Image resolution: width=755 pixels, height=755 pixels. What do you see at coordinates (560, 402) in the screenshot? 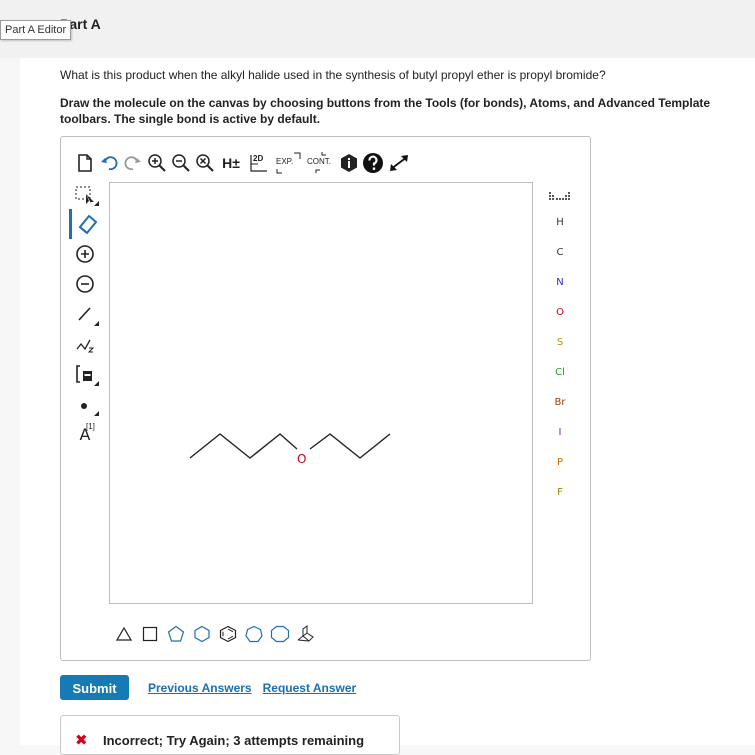
I see `atom-br-button: Br` at bounding box center [560, 402].